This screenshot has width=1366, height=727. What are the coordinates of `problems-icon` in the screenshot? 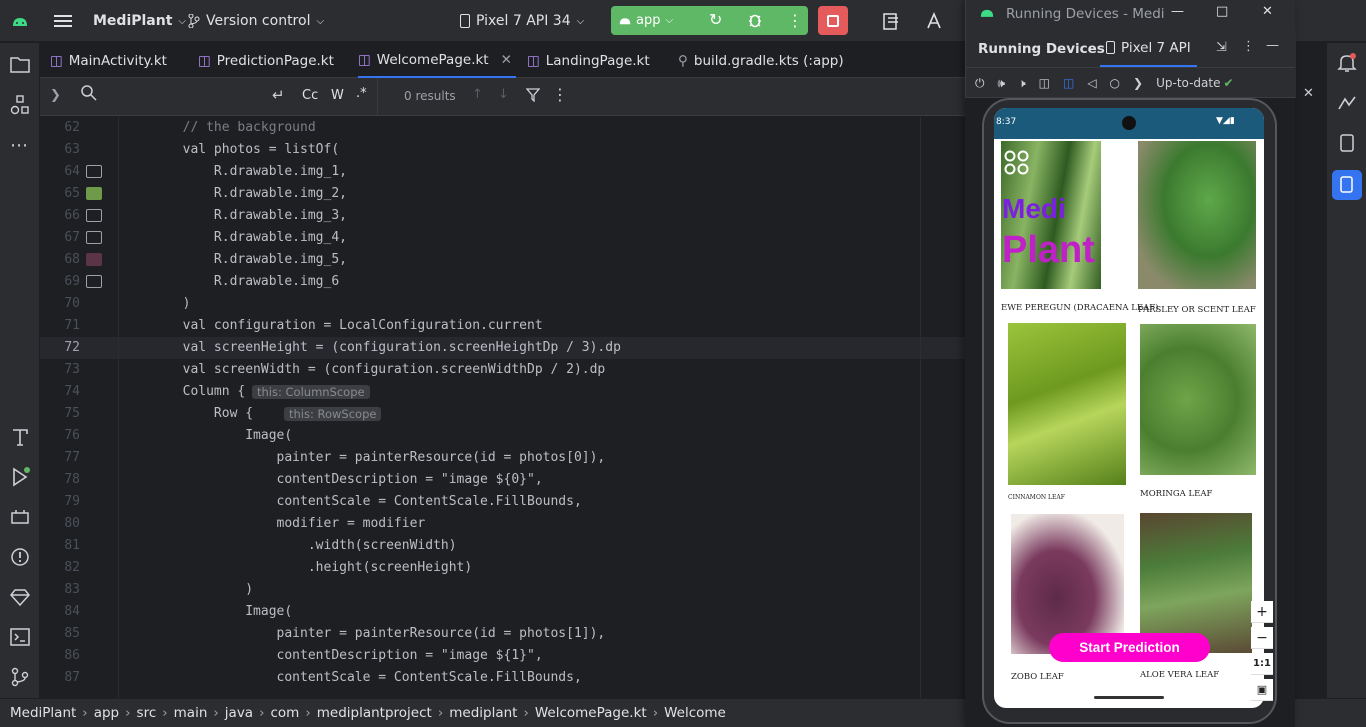 It's located at (20, 557).